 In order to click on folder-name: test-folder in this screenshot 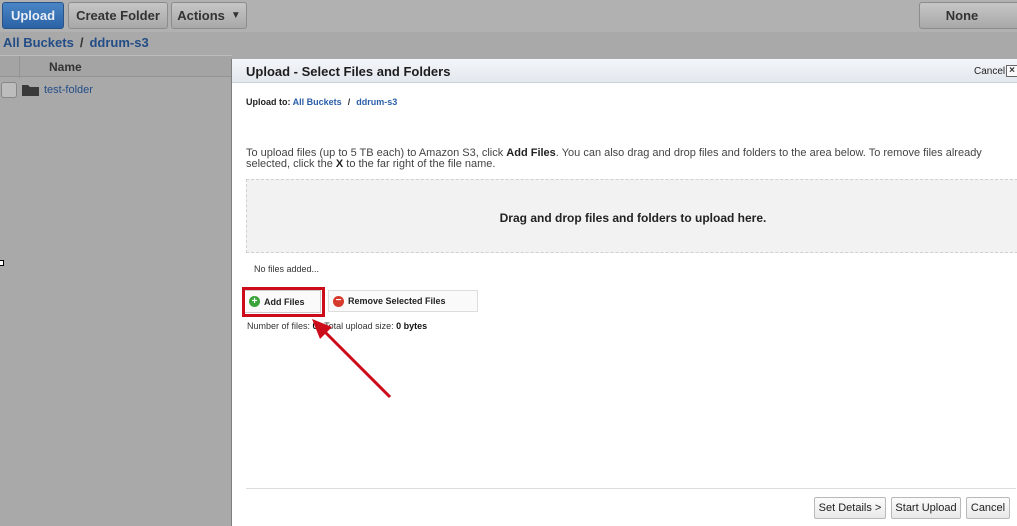, I will do `click(68, 90)`.